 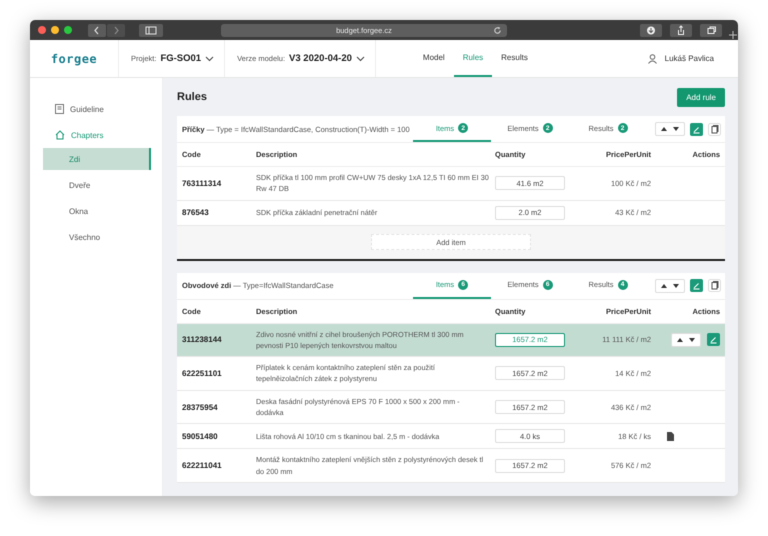 I want to click on share-icon, so click(x=681, y=30).